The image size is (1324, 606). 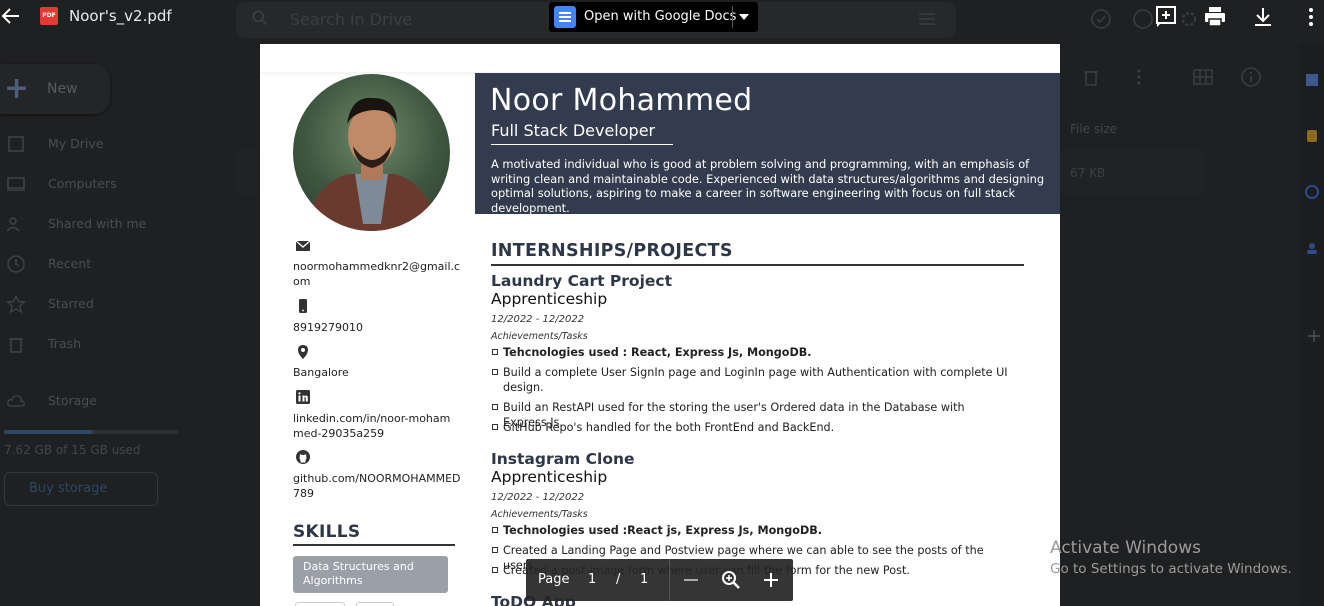 I want to click on zoom-fit-icon, so click(x=731, y=580).